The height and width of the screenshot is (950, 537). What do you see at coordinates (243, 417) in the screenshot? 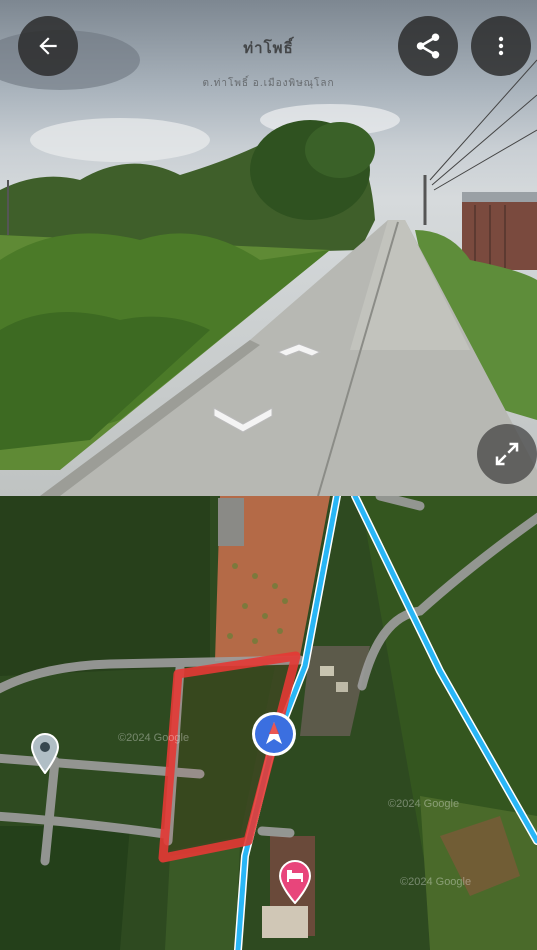
I see `navigate-back-chevron` at bounding box center [243, 417].